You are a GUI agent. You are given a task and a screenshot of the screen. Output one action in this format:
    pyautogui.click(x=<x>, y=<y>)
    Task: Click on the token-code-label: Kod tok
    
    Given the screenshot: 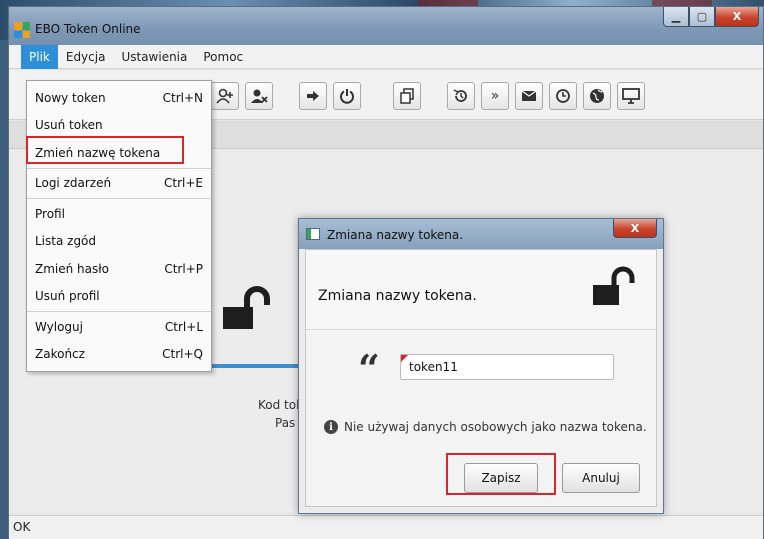 What is the action you would take?
    pyautogui.click(x=281, y=405)
    